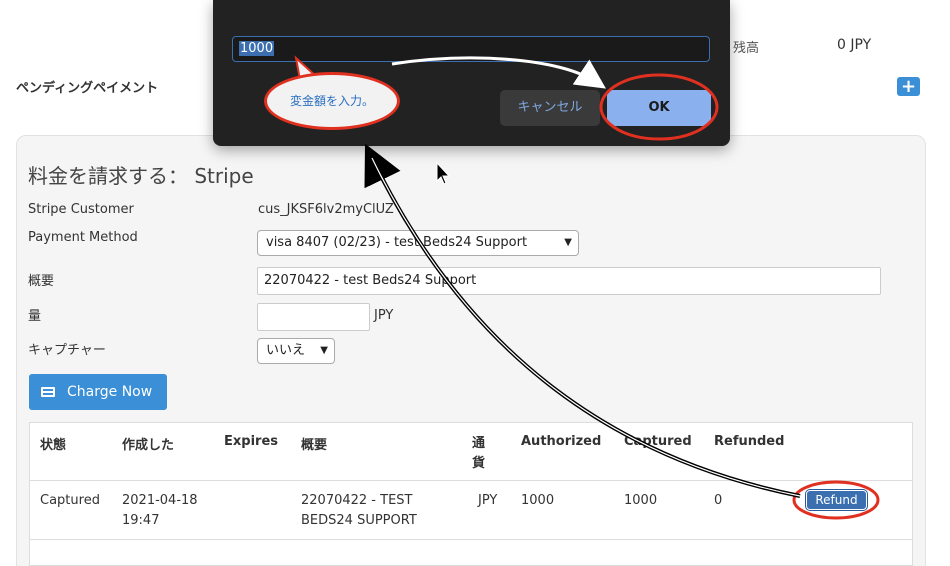 This screenshot has height=566, width=950. What do you see at coordinates (746, 48) in the screenshot?
I see `balance-label: 残高` at bounding box center [746, 48].